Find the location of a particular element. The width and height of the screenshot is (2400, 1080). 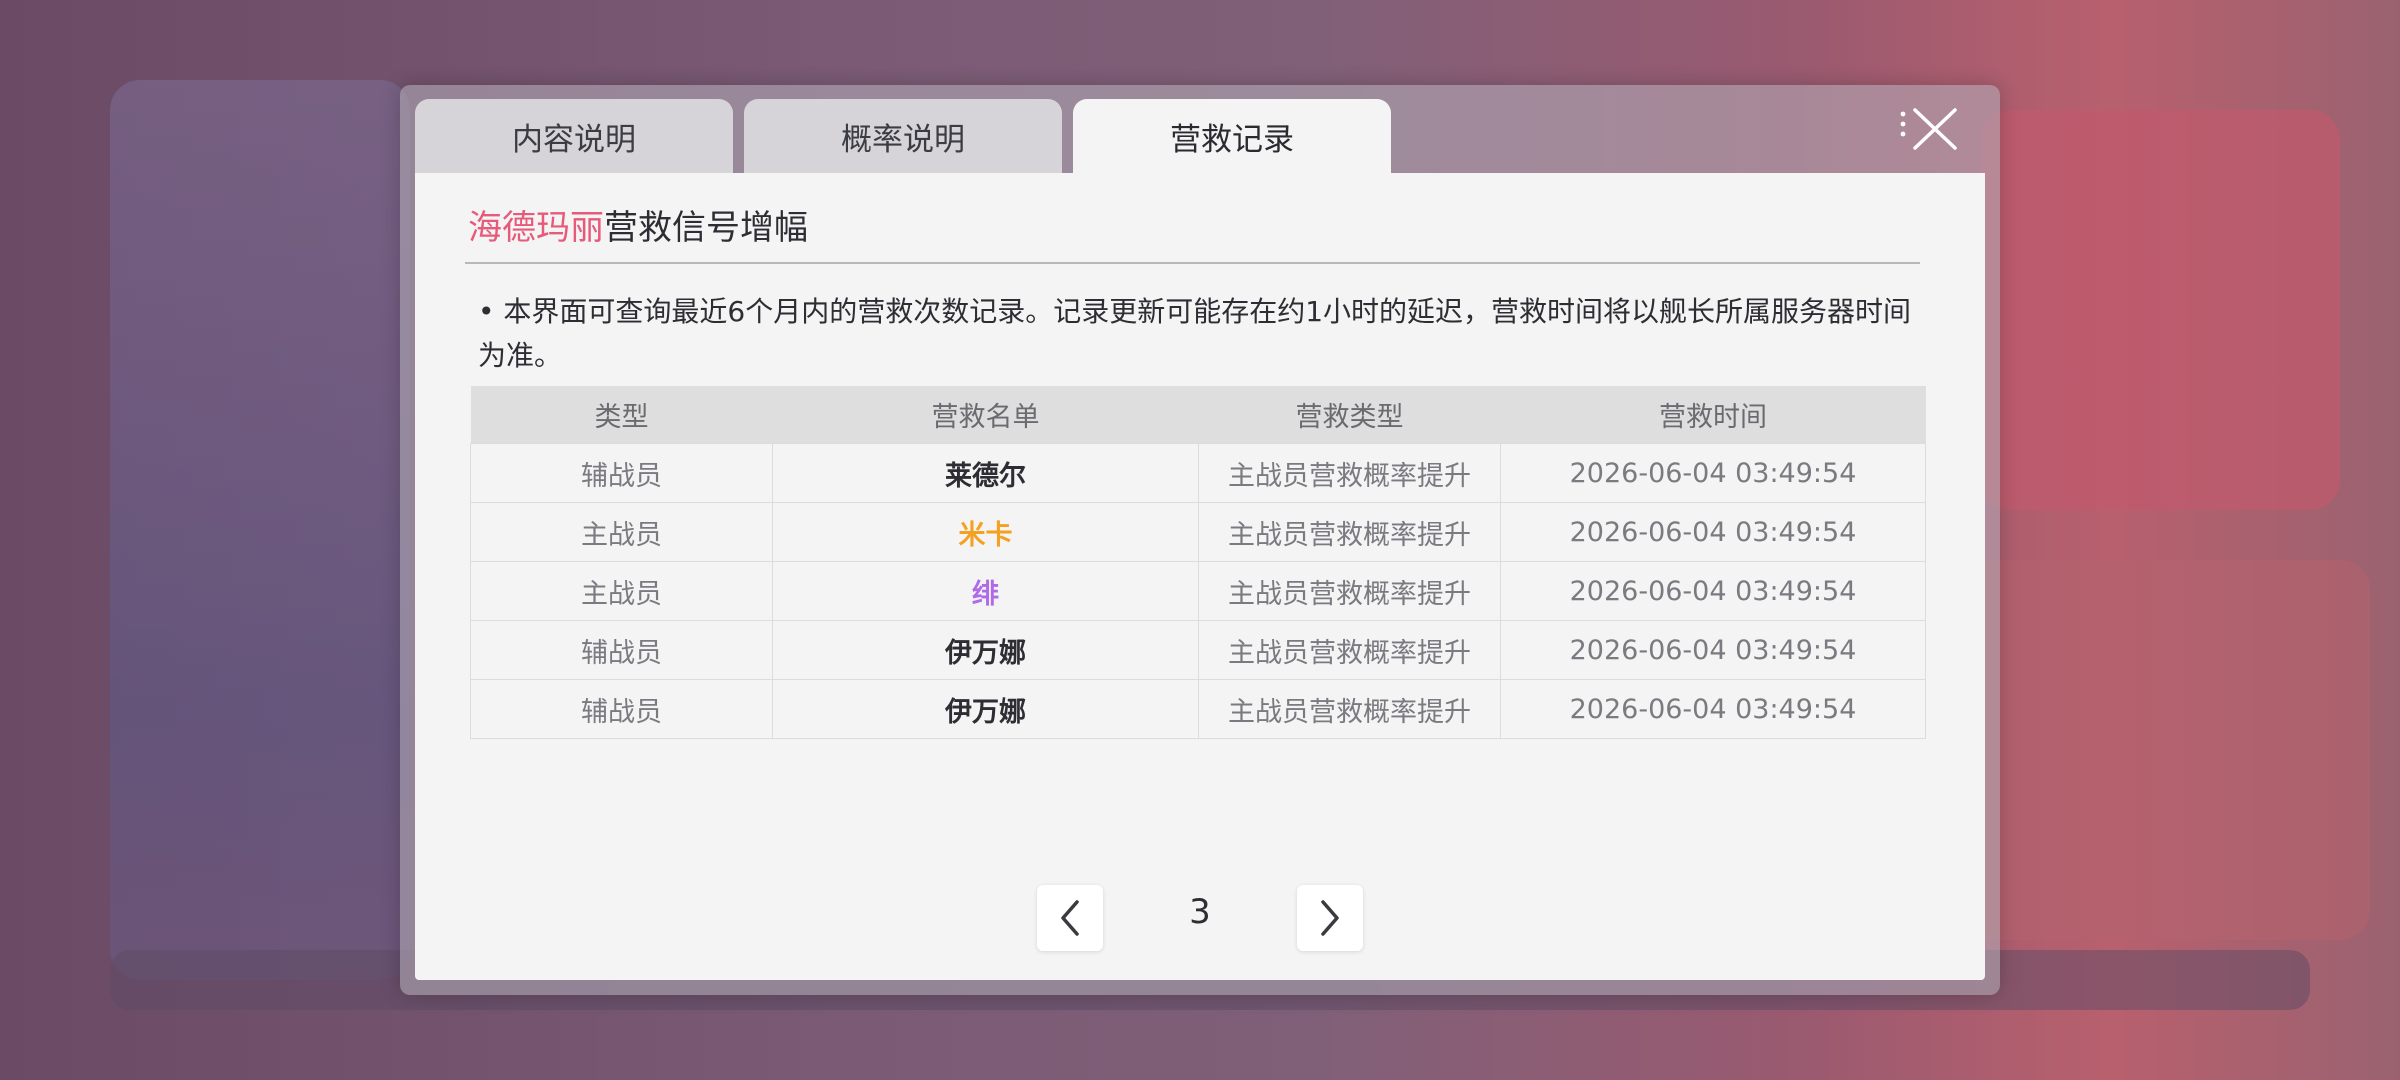

background-blur-right-top is located at coordinates (2160, 310).